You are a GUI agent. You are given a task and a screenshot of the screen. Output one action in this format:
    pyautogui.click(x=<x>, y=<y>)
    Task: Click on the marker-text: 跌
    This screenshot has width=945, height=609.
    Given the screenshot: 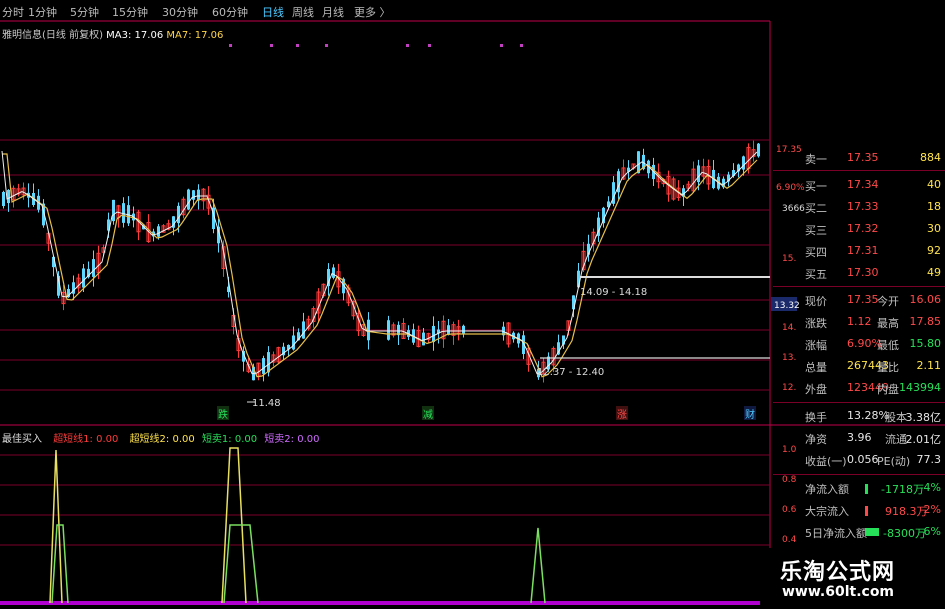 What is the action you would take?
    pyautogui.click(x=223, y=414)
    